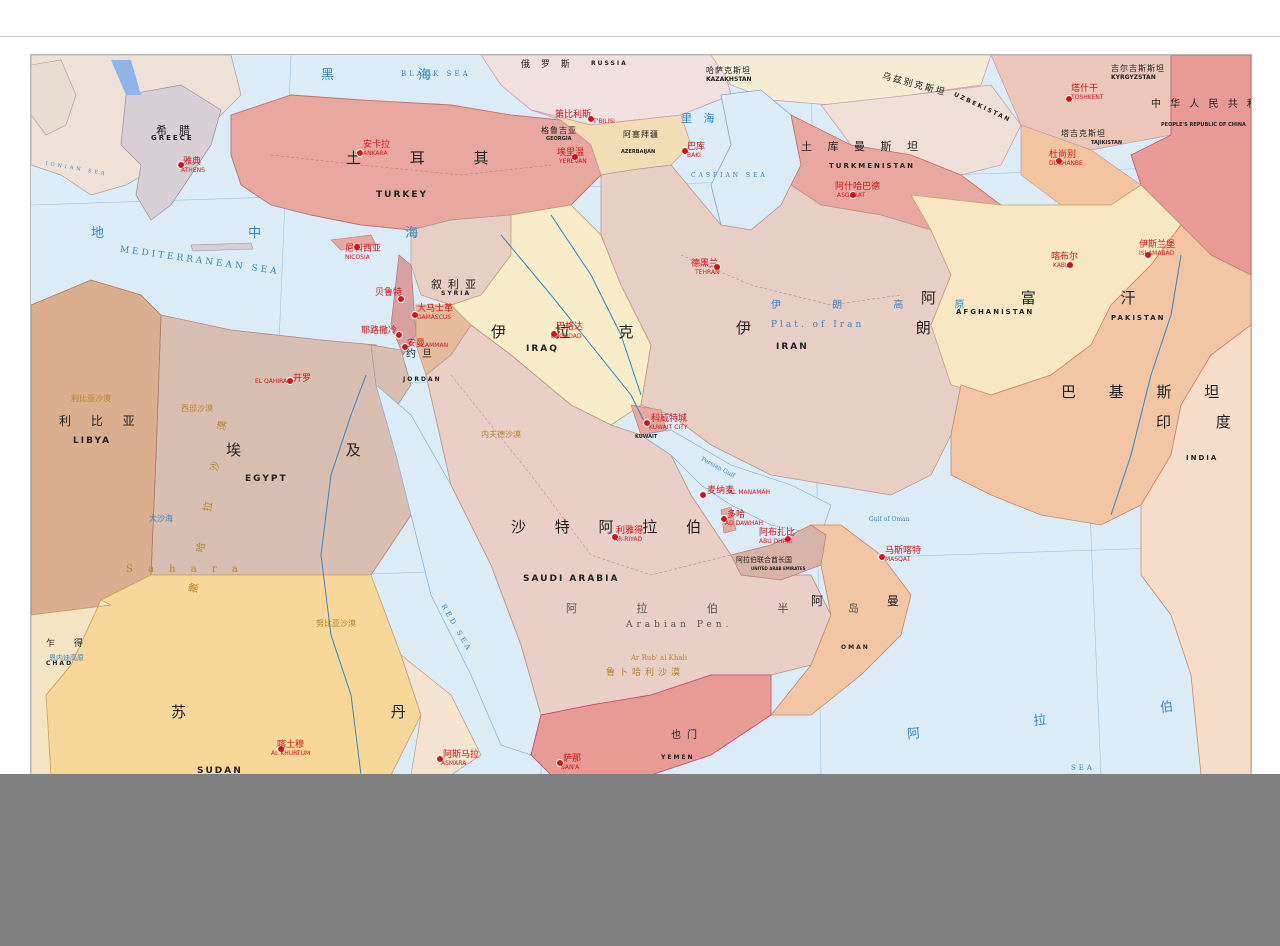 The width and height of the screenshot is (1280, 946). Describe the element at coordinates (728, 70) in the screenshot. I see `kazakhstan-label-cn: 哈萨克斯坦` at that location.